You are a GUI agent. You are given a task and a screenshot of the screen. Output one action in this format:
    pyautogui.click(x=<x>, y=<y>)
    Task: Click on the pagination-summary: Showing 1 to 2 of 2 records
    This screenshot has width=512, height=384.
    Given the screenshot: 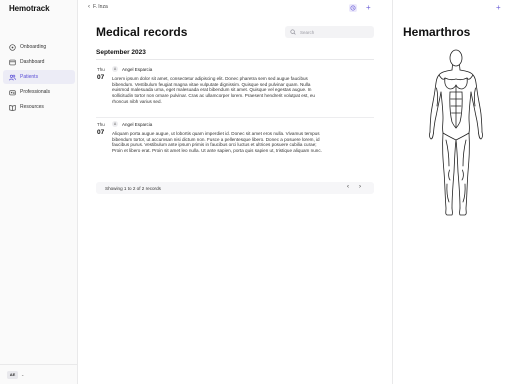 What is the action you would take?
    pyautogui.click(x=133, y=188)
    